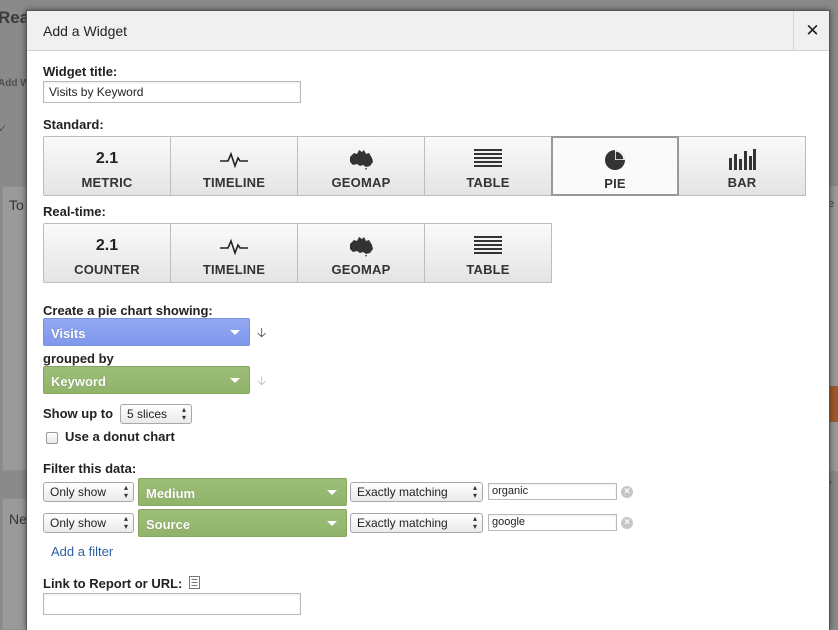 Image resolution: width=838 pixels, height=630 pixels. What do you see at coordinates (168, 524) in the screenshot?
I see `filter-dimension-value: Source` at bounding box center [168, 524].